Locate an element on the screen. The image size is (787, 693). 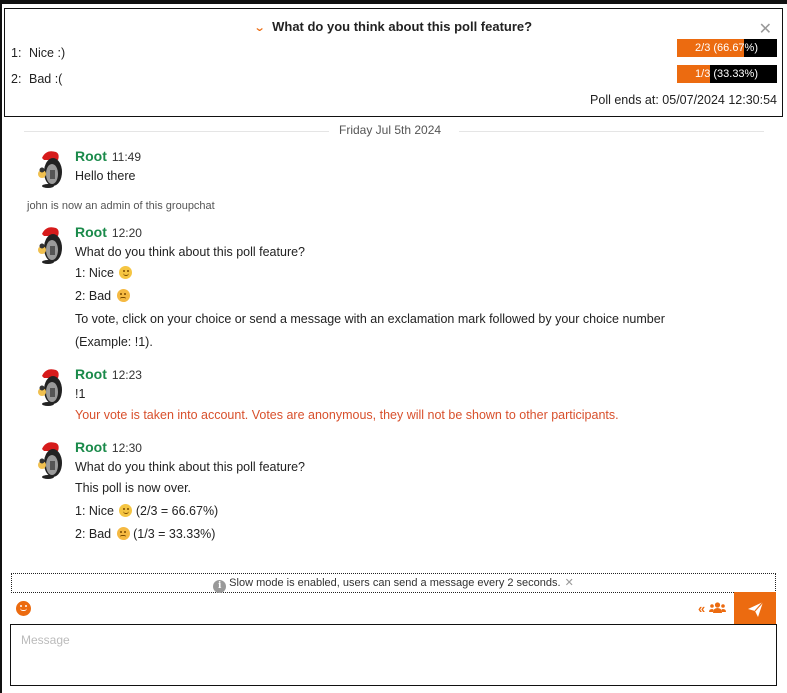
poll-option-result: (1/3 = 33.33%) is located at coordinates (174, 534).